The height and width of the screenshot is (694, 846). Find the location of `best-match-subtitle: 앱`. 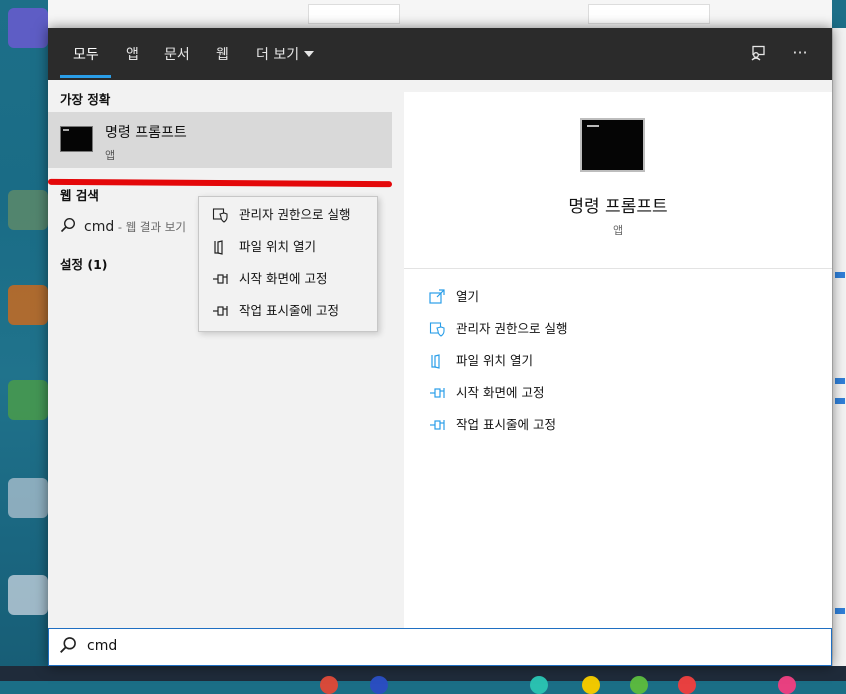

best-match-subtitle: 앱 is located at coordinates (110, 155).